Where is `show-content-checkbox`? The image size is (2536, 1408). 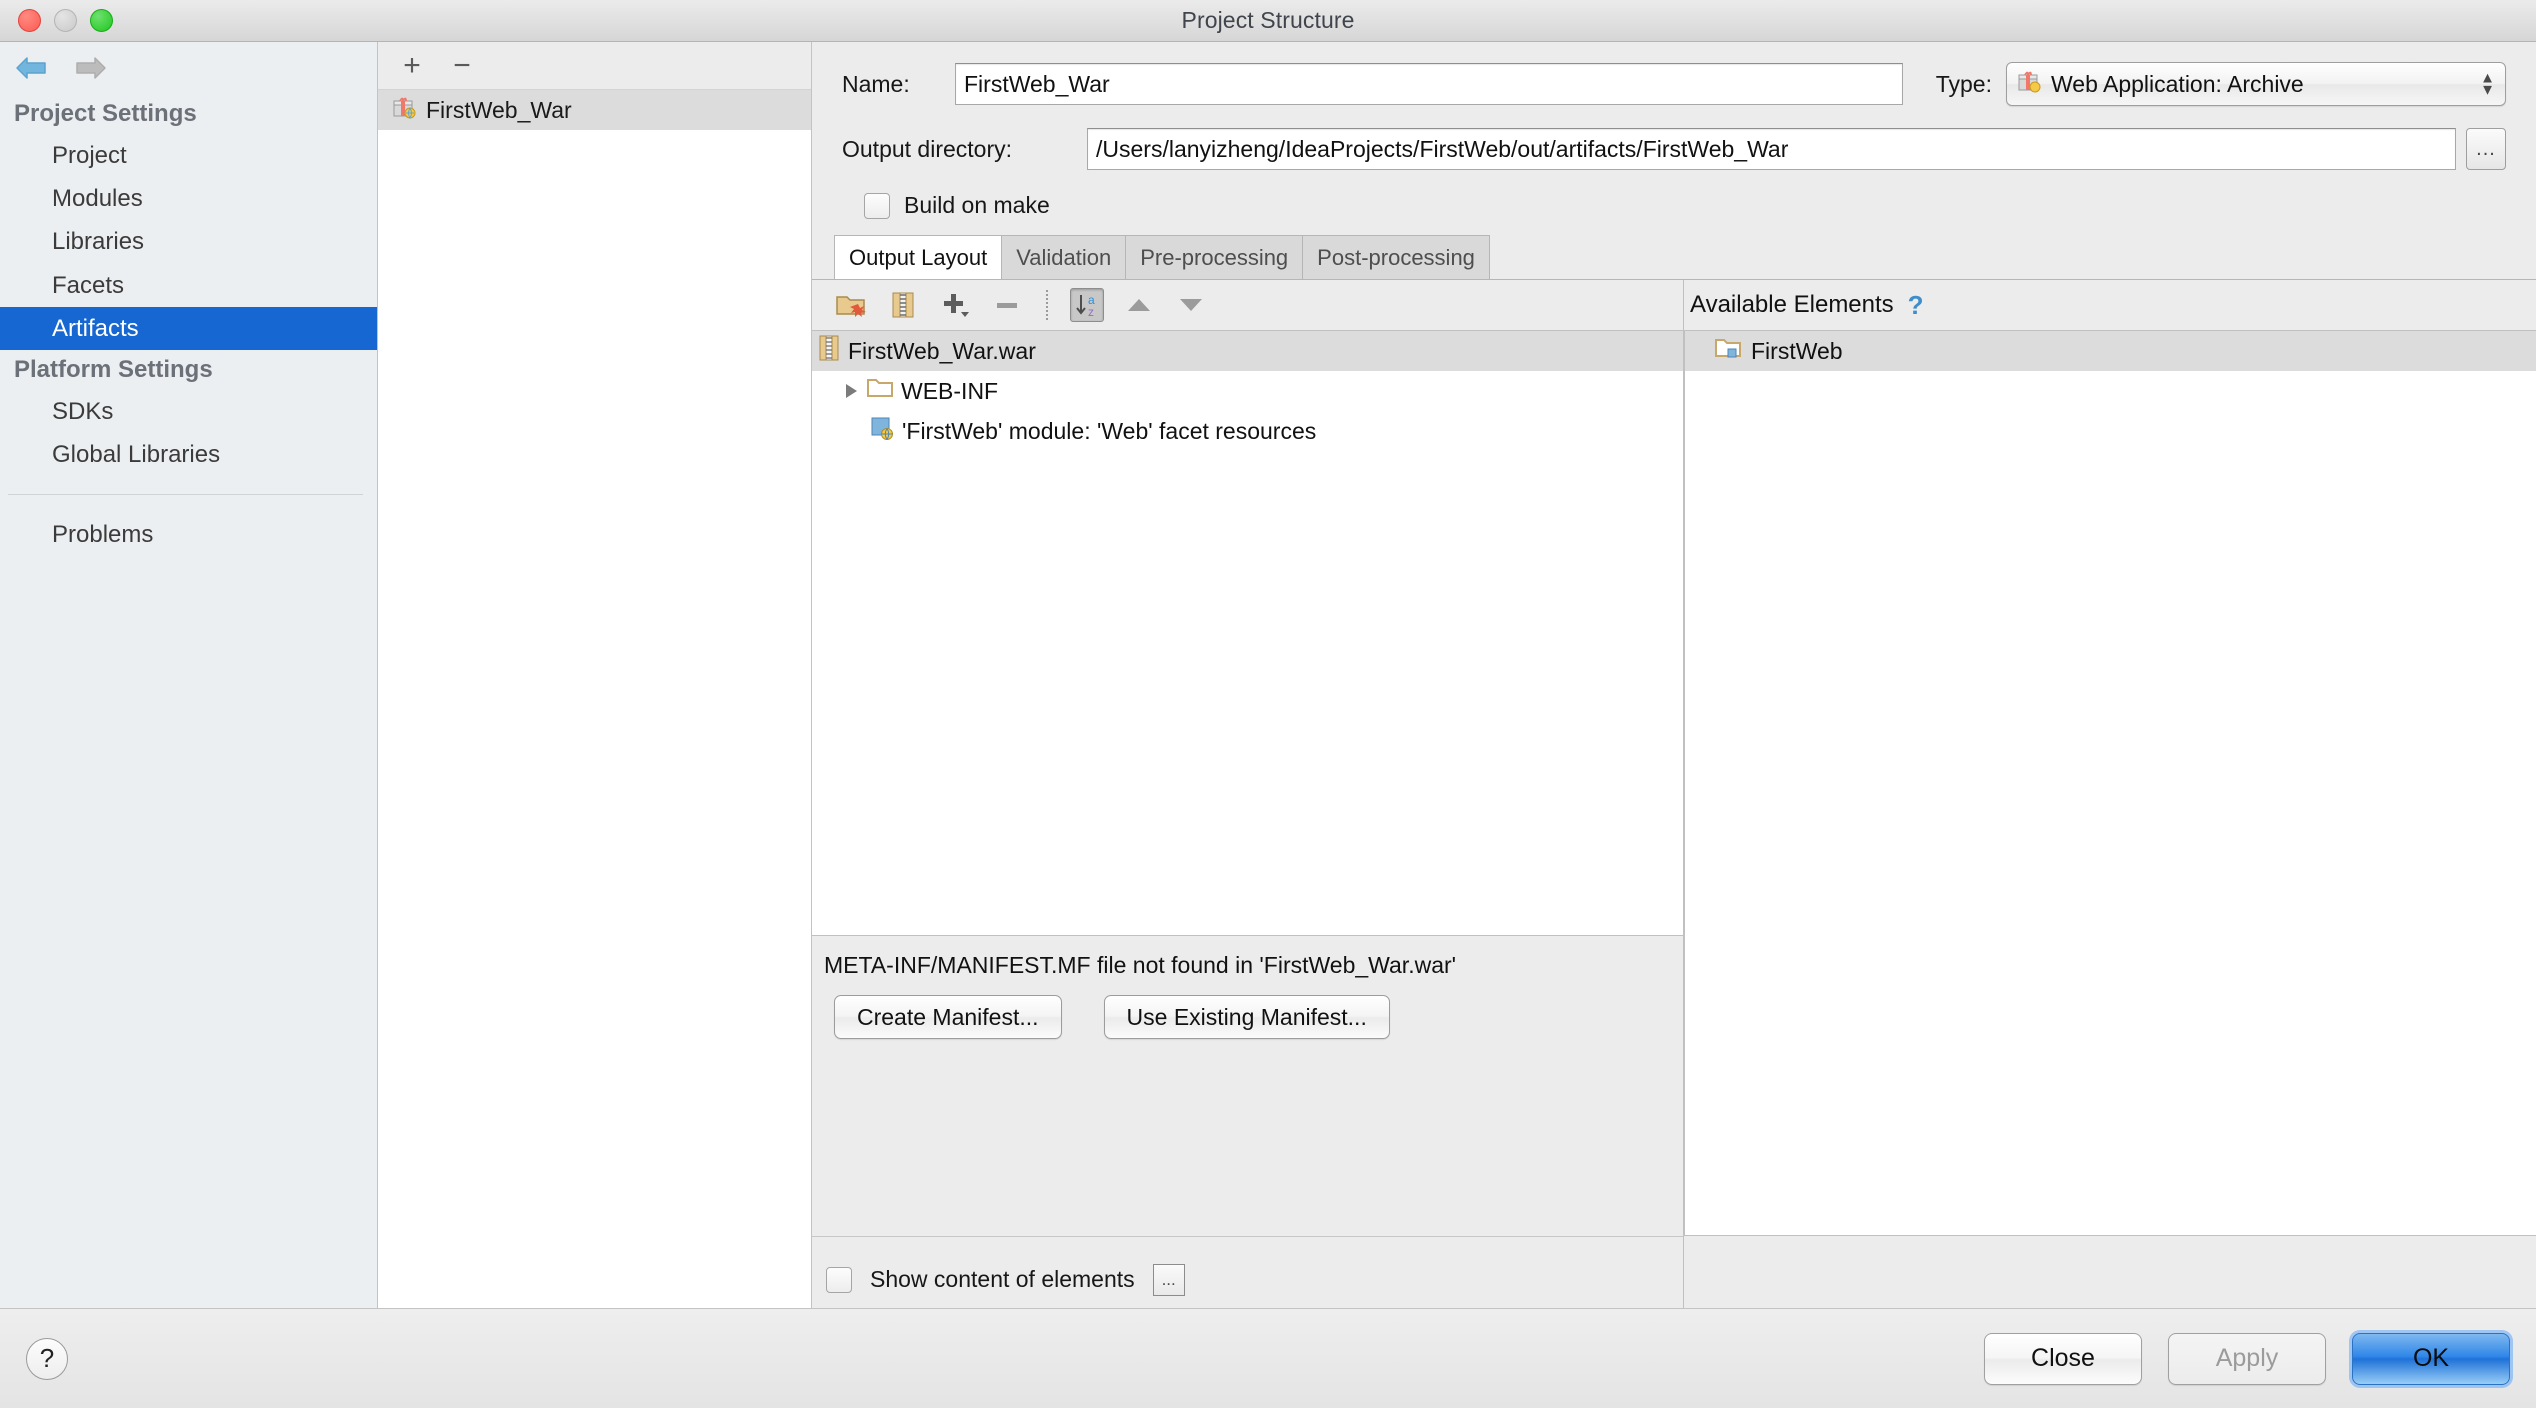
show-content-checkbox is located at coordinates (839, 1279).